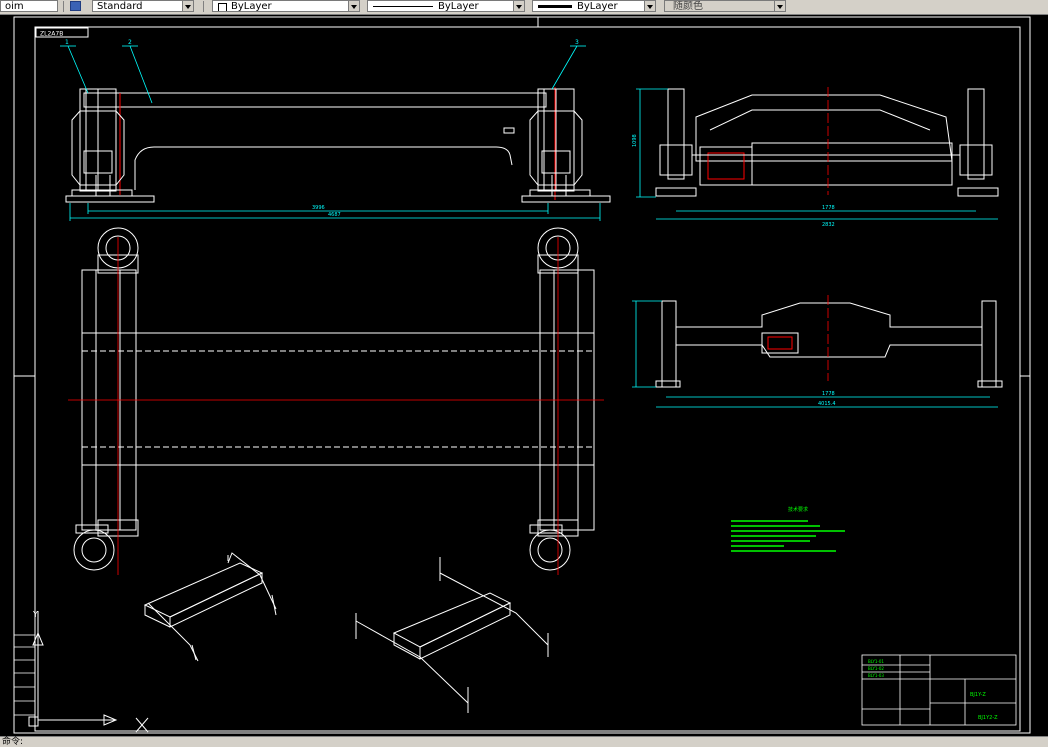  What do you see at coordinates (978, 695) in the screenshot?
I see `title-drawing-name: BJ1Y-Z` at bounding box center [978, 695].